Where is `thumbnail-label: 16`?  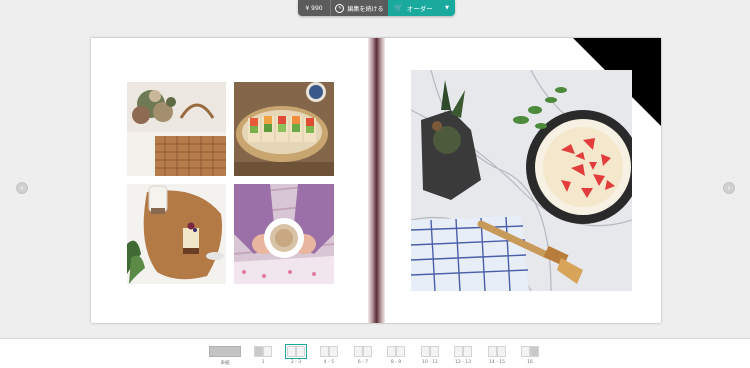
thumbnail-label: 16 is located at coordinates (530, 362).